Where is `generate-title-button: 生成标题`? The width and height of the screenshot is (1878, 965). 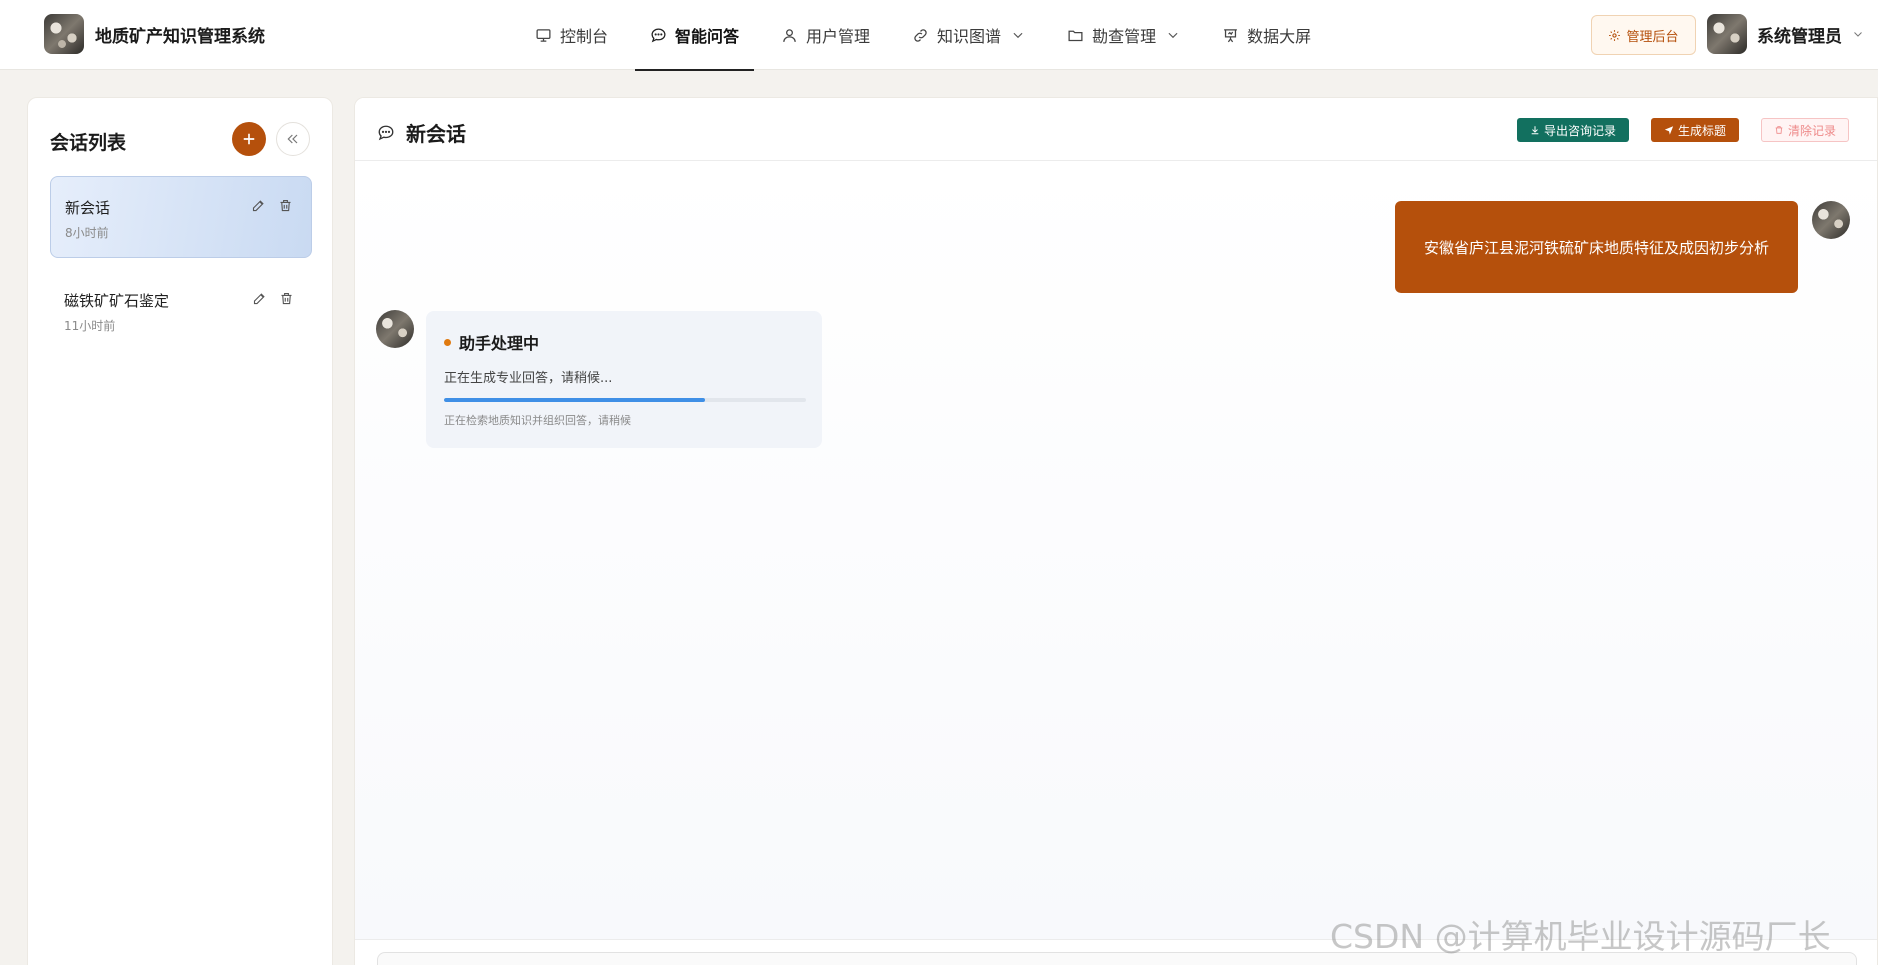
generate-title-button: 生成标题 is located at coordinates (1695, 130).